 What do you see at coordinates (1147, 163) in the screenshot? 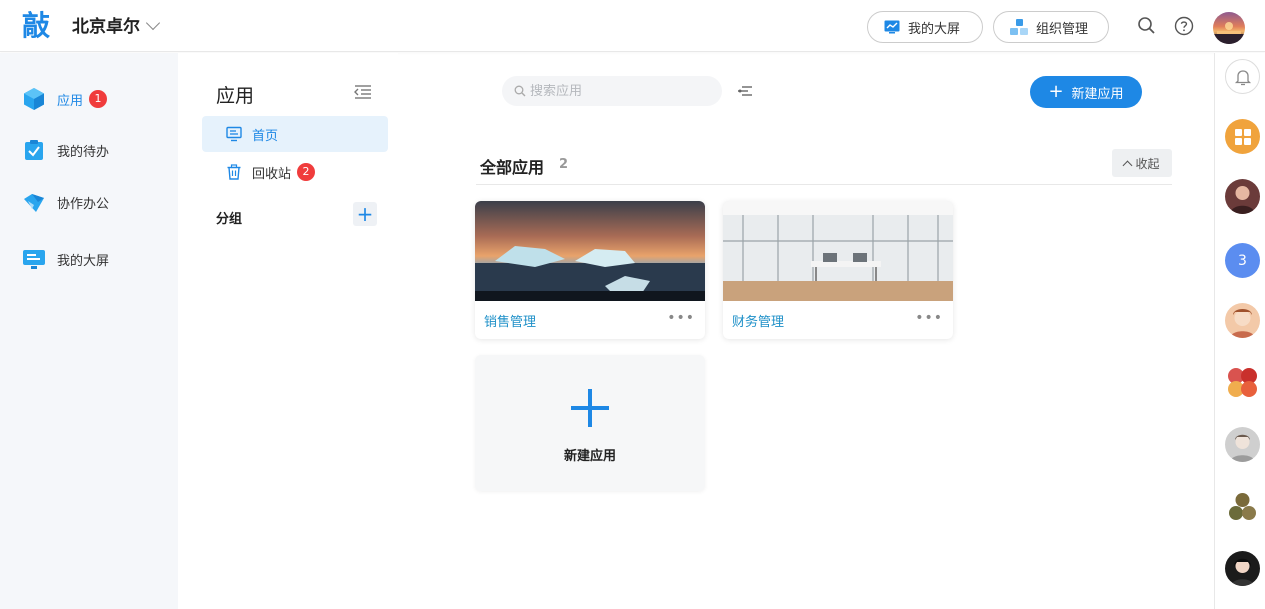
I see `collapse-label: 收起` at bounding box center [1147, 163].